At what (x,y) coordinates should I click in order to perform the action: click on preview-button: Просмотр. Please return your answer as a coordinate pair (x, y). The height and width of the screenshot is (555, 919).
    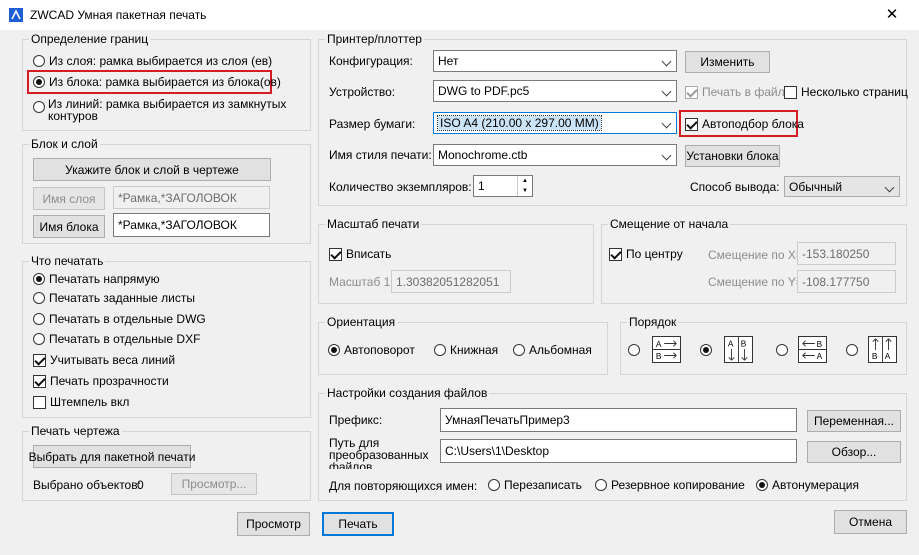
    Looking at the image, I should click on (273, 524).